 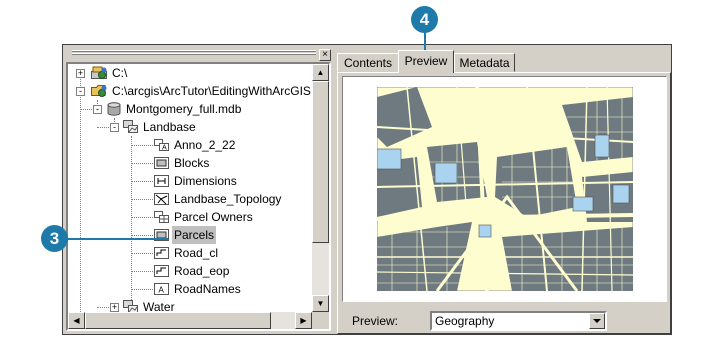 I want to click on tree-item-label: Parcel Owners, so click(x=213, y=217).